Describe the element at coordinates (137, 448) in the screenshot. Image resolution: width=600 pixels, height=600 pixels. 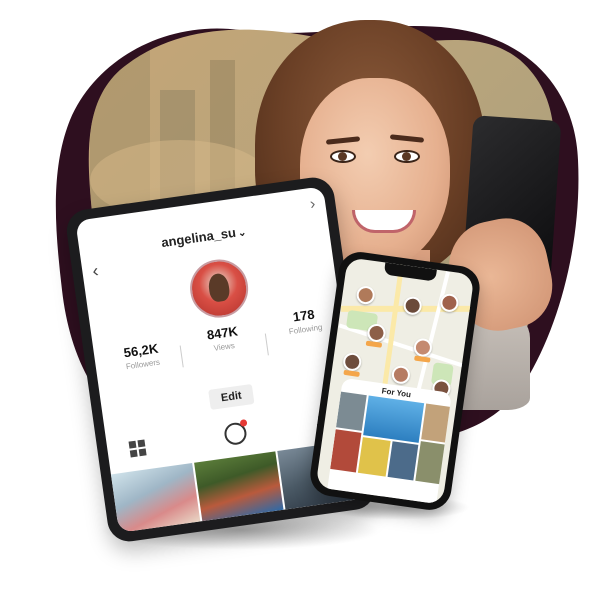
I see `grid-icon` at that location.